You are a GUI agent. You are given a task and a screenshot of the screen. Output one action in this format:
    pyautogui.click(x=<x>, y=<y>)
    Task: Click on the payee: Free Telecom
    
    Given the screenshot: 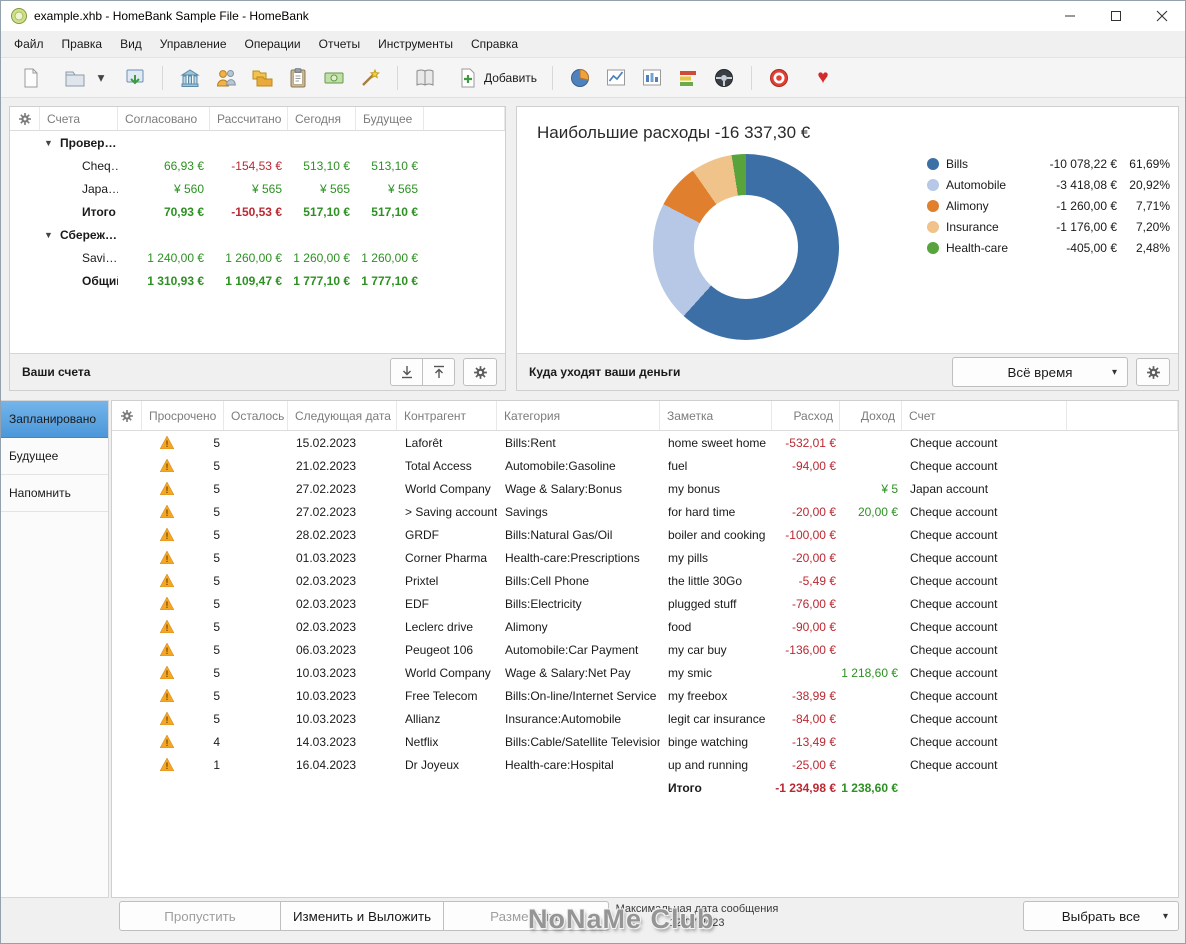 What is the action you would take?
    pyautogui.click(x=441, y=695)
    